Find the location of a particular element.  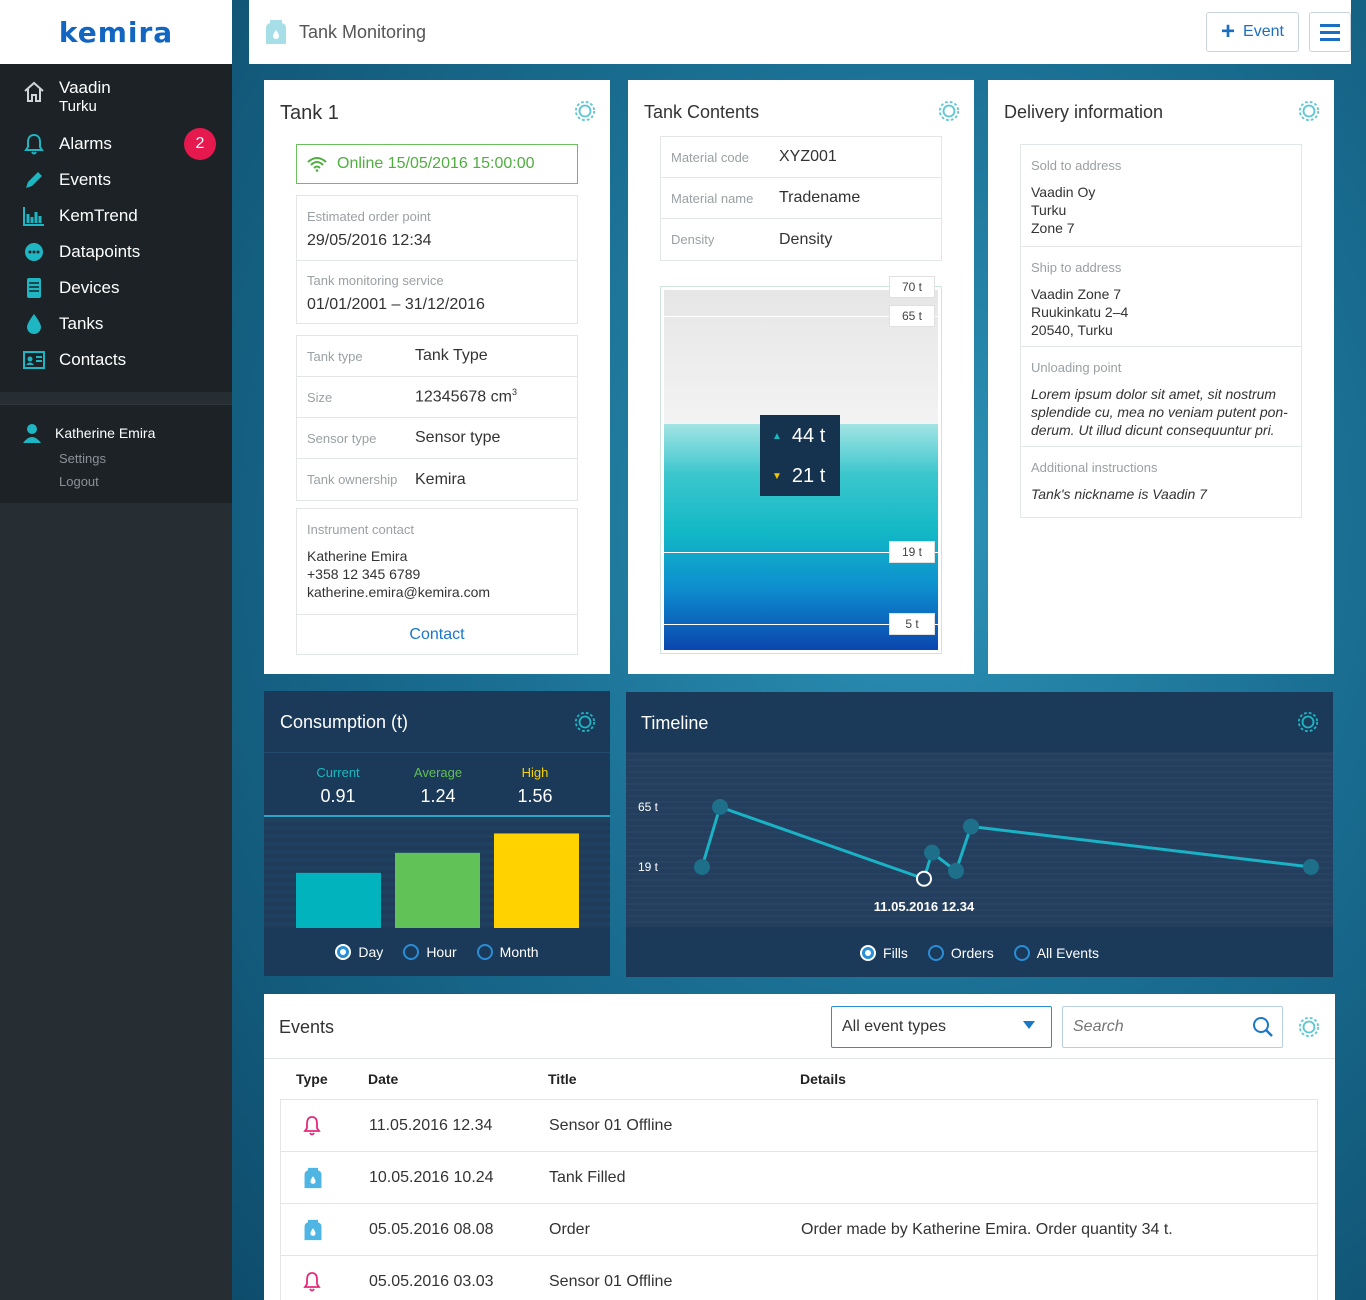

material-value: Density is located at coordinates (806, 239).